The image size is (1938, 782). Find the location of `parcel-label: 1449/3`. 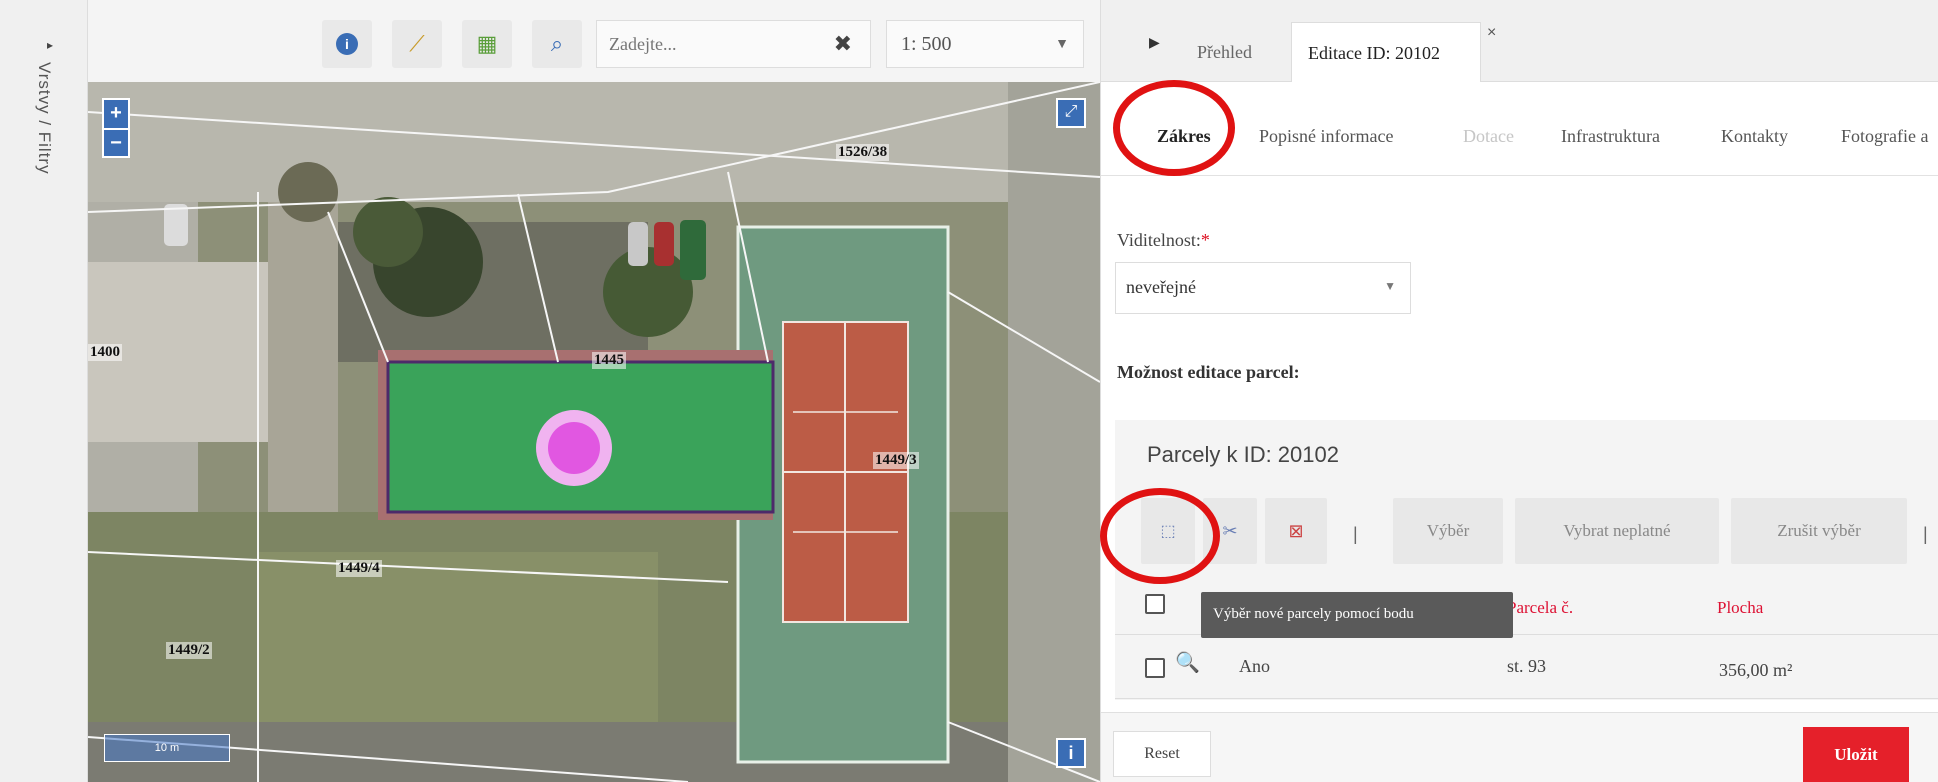

parcel-label: 1449/3 is located at coordinates (896, 460).